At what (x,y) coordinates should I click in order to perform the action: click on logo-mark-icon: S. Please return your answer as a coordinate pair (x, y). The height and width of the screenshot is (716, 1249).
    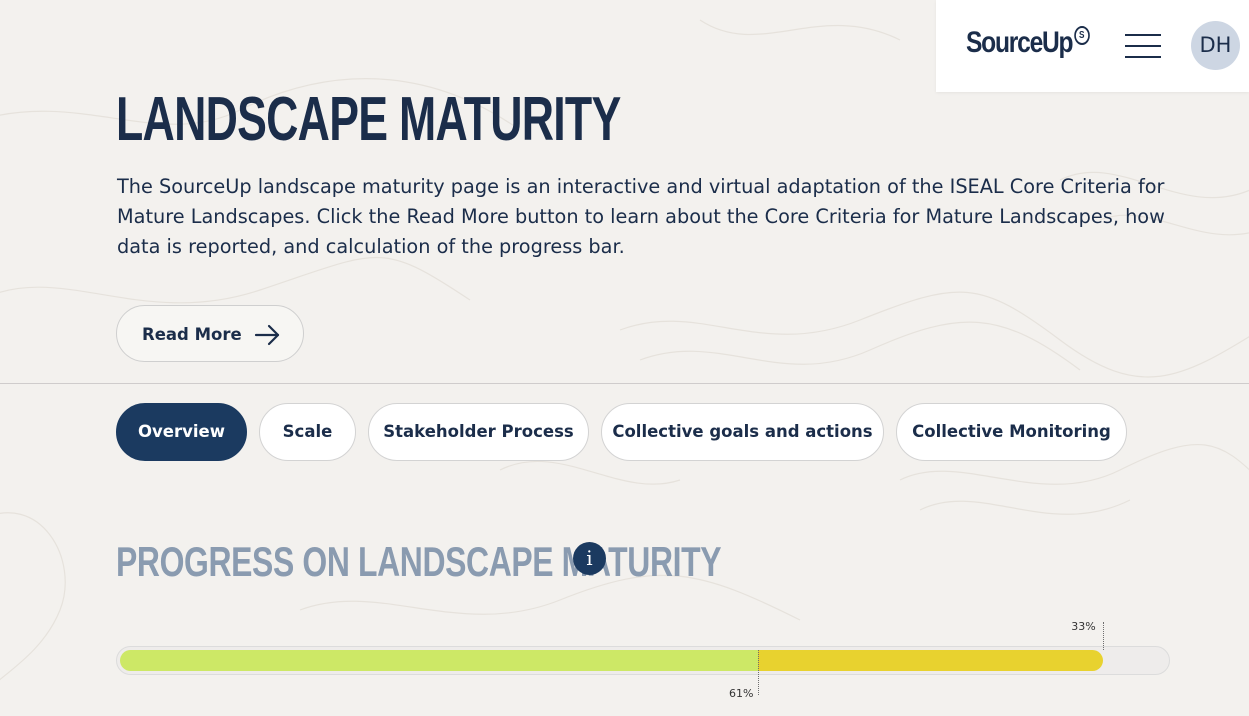
    Looking at the image, I should click on (1081, 35).